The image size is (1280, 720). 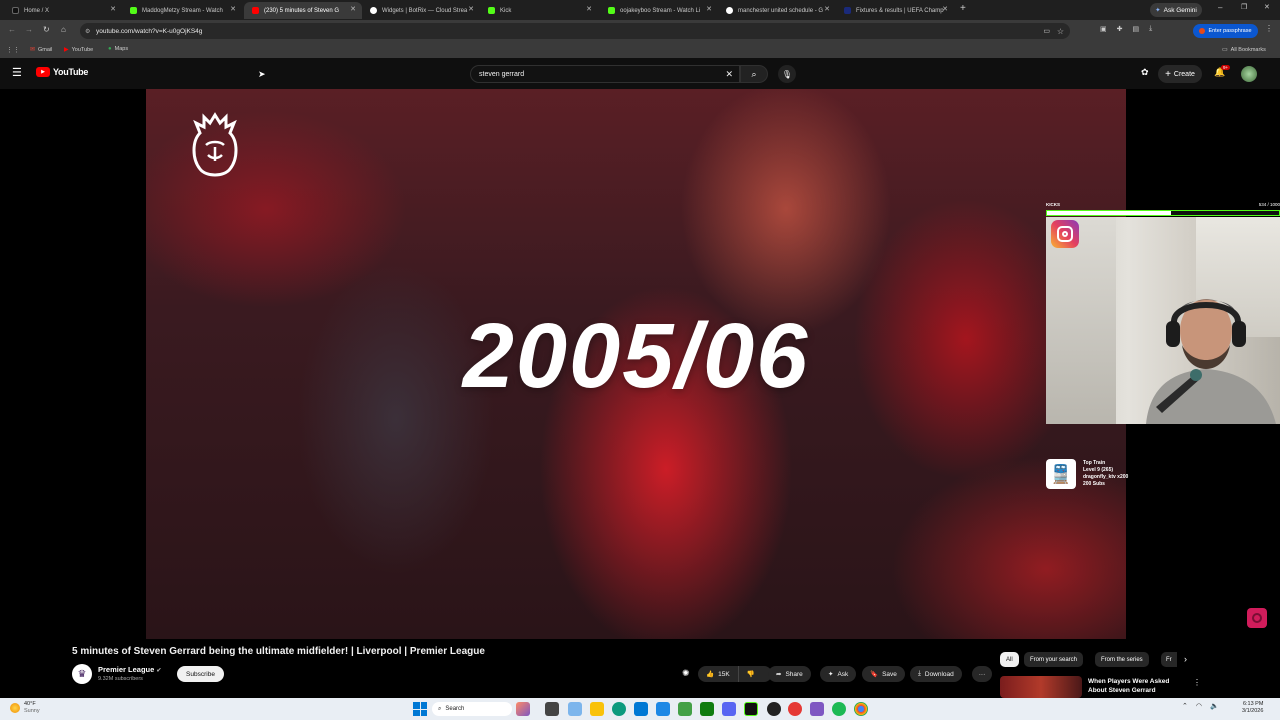 What do you see at coordinates (149, 31) in the screenshot?
I see `url-text: youtube.com/watch?v=K-u0gOjKS4g` at bounding box center [149, 31].